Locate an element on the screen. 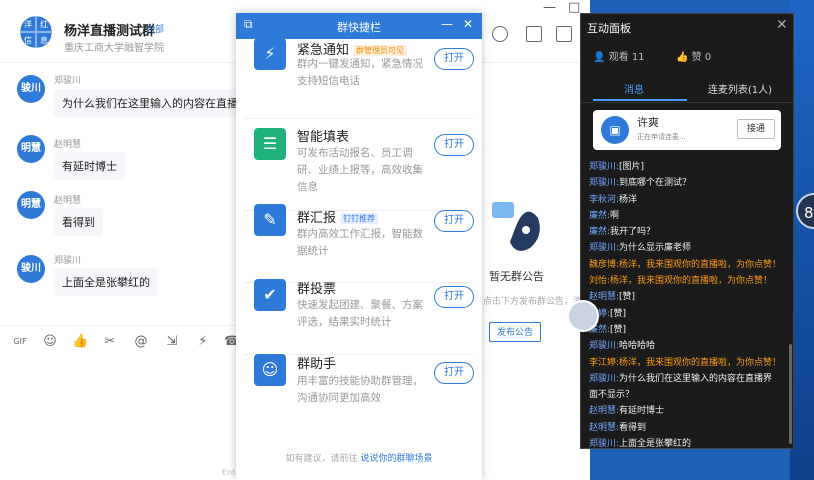 The height and width of the screenshot is (480, 814). comment-text: 看得到 is located at coordinates (633, 427).